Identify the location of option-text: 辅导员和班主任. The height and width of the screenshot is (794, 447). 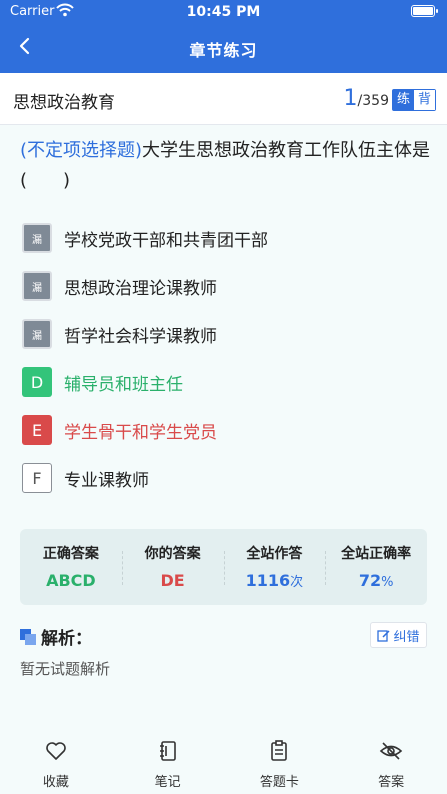
(123, 384).